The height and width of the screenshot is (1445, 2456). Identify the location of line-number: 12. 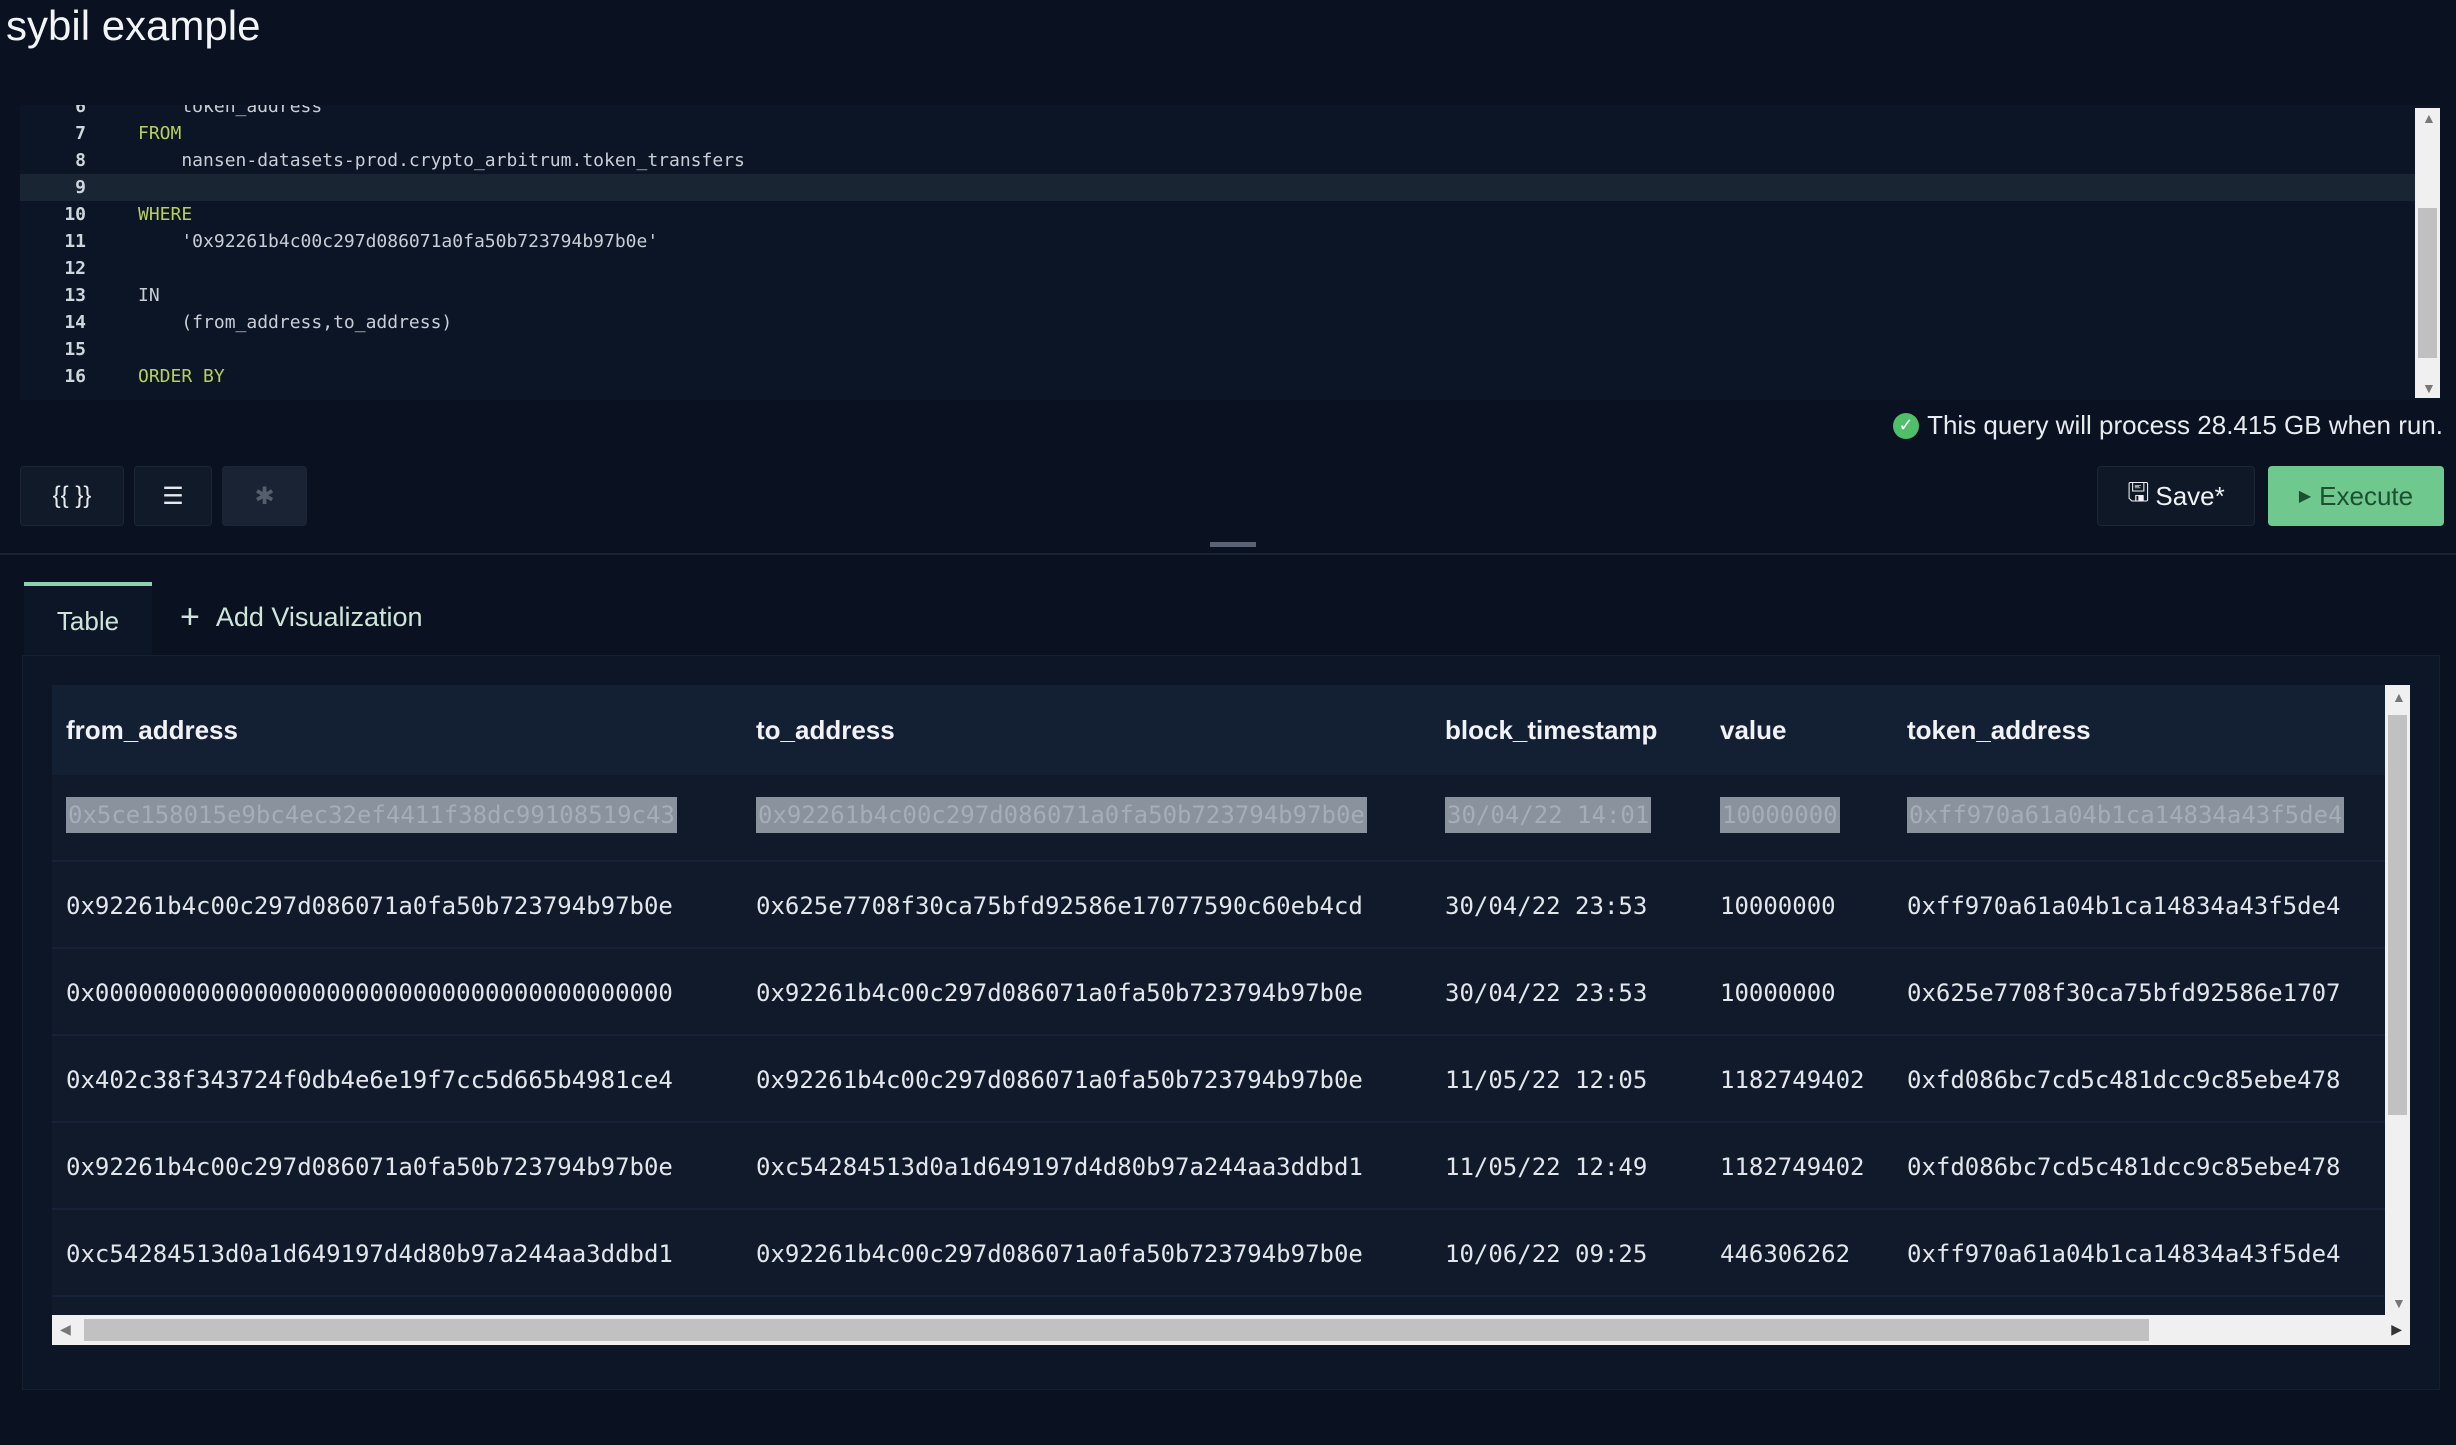
(75, 268).